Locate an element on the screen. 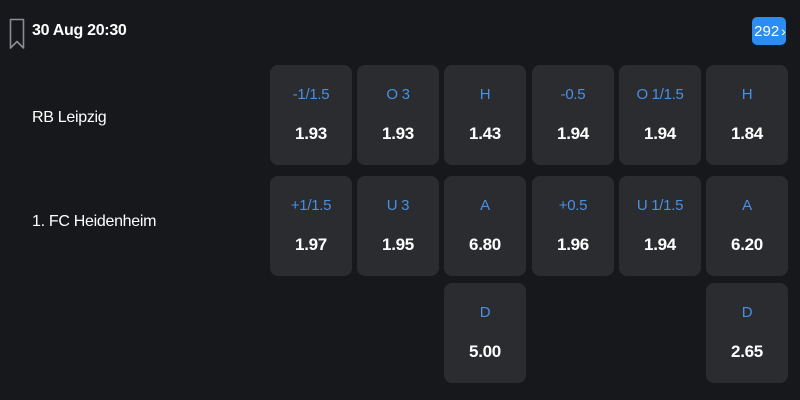 The height and width of the screenshot is (400, 800). odds-cell-over-total: O 3 1.93 is located at coordinates (398, 115).